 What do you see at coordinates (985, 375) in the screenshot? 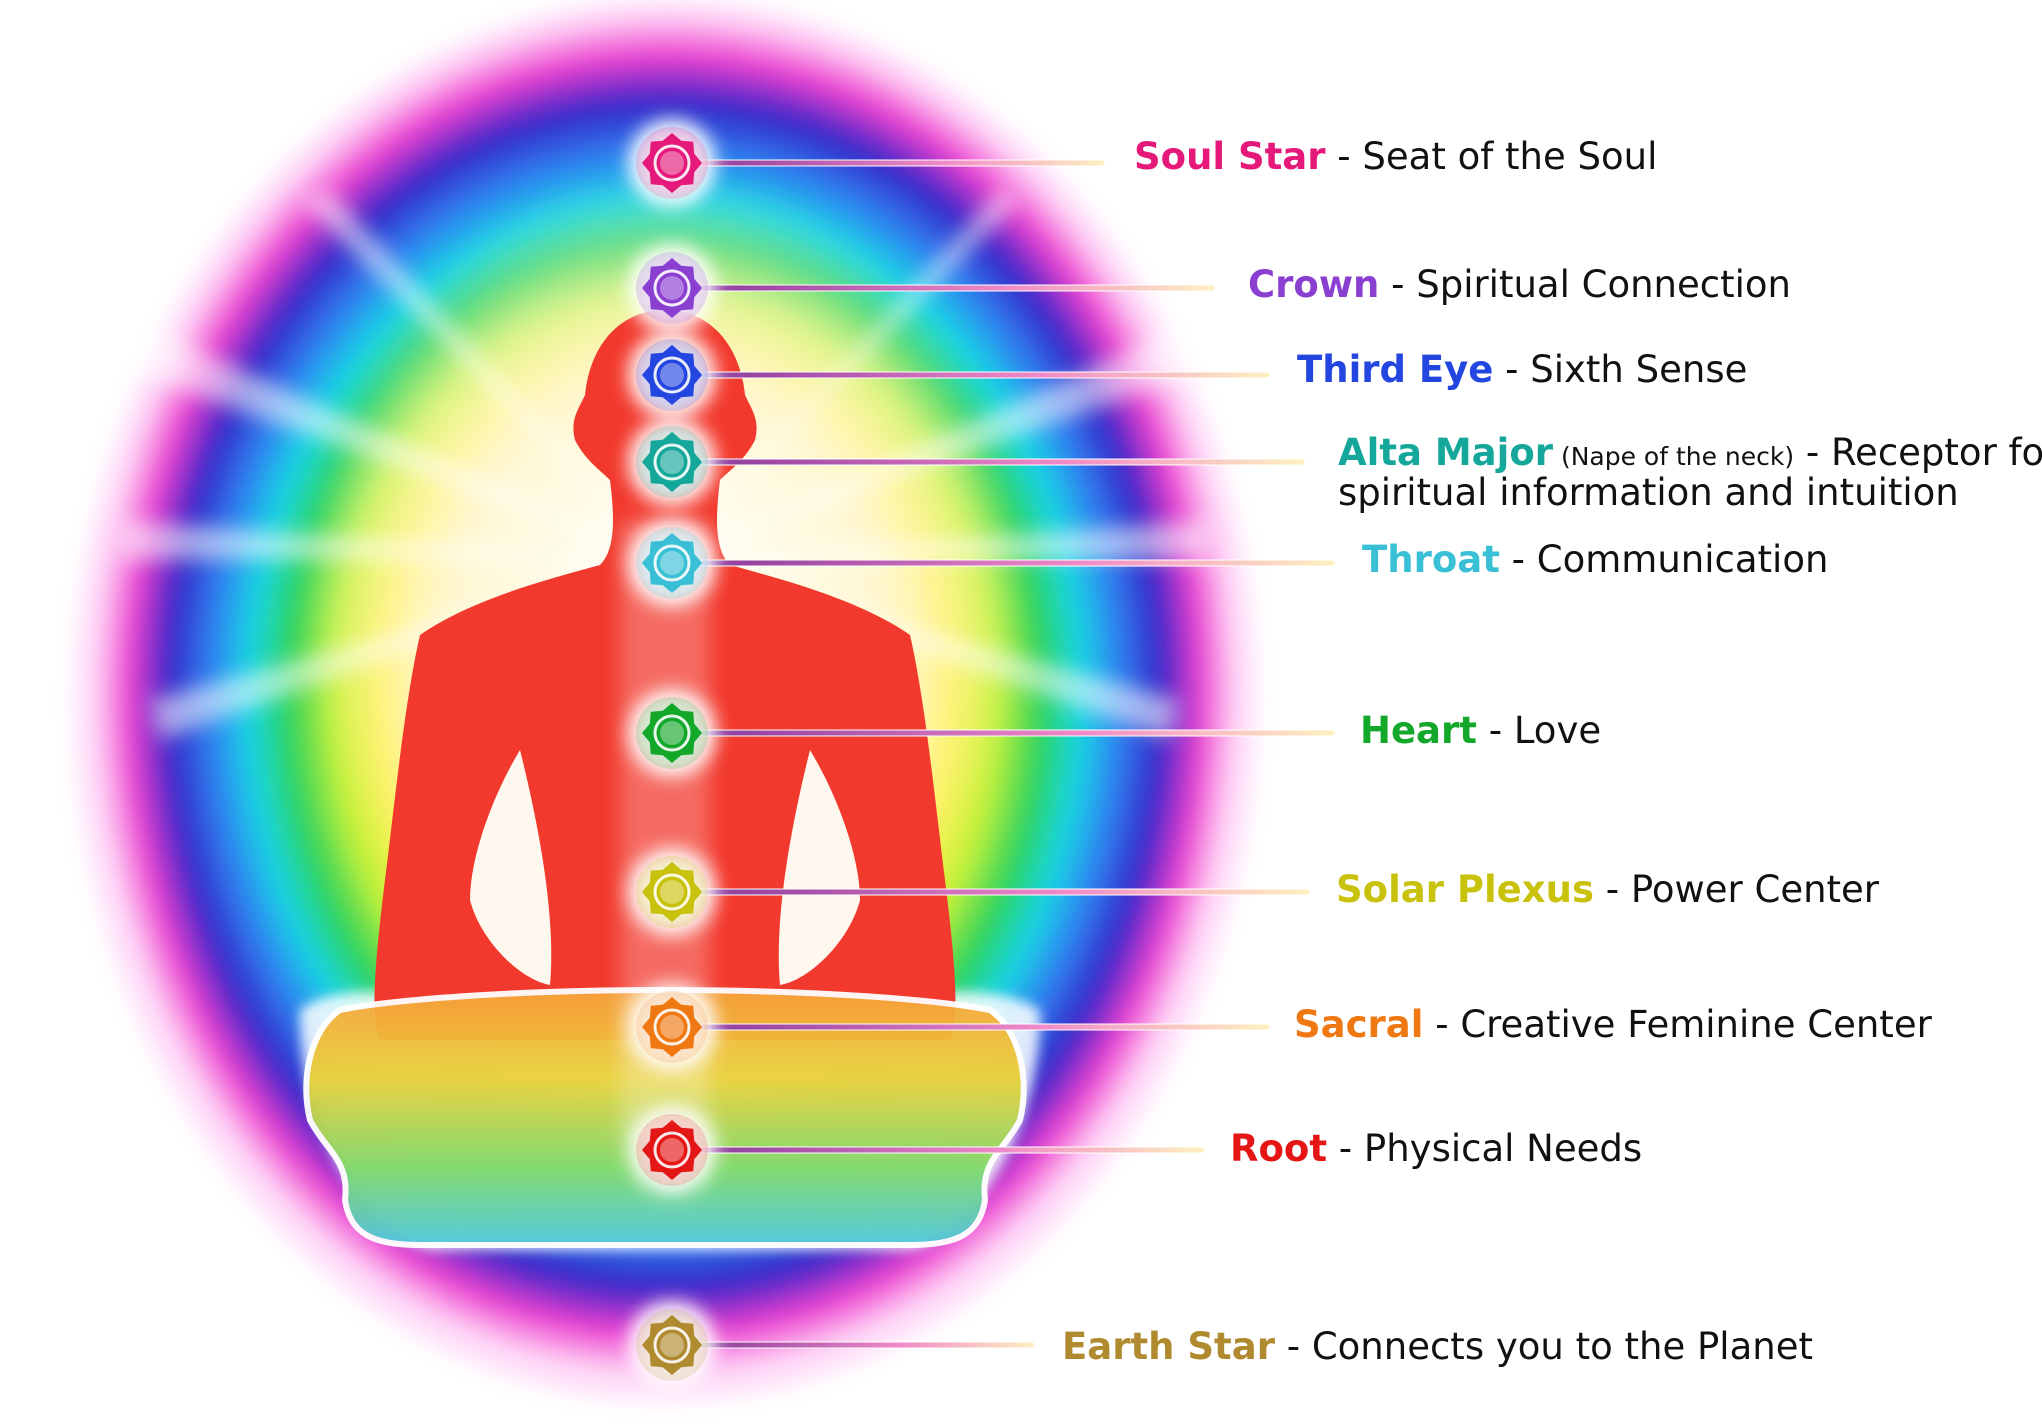
I see `connector-line-third-eye` at bounding box center [985, 375].